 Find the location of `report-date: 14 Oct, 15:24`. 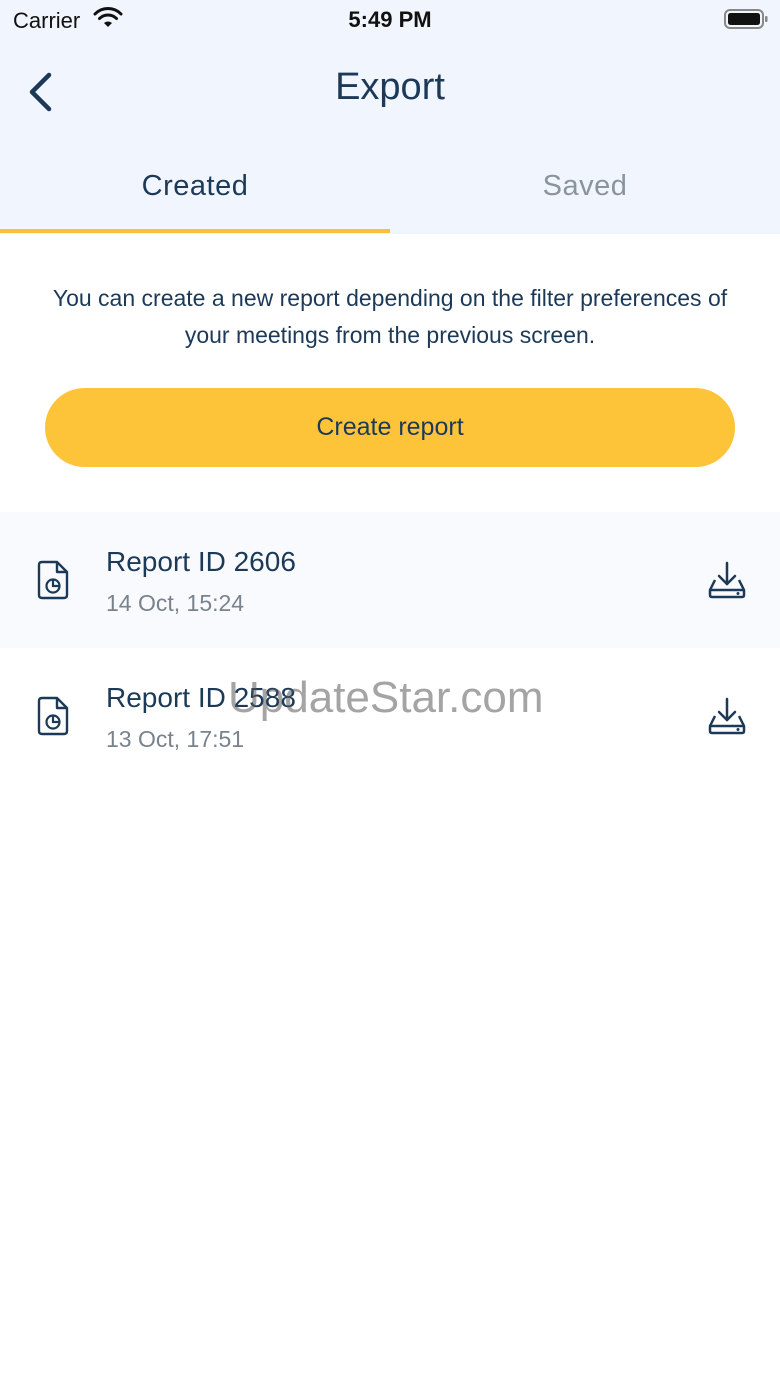

report-date: 14 Oct, 15:24 is located at coordinates (175, 603).